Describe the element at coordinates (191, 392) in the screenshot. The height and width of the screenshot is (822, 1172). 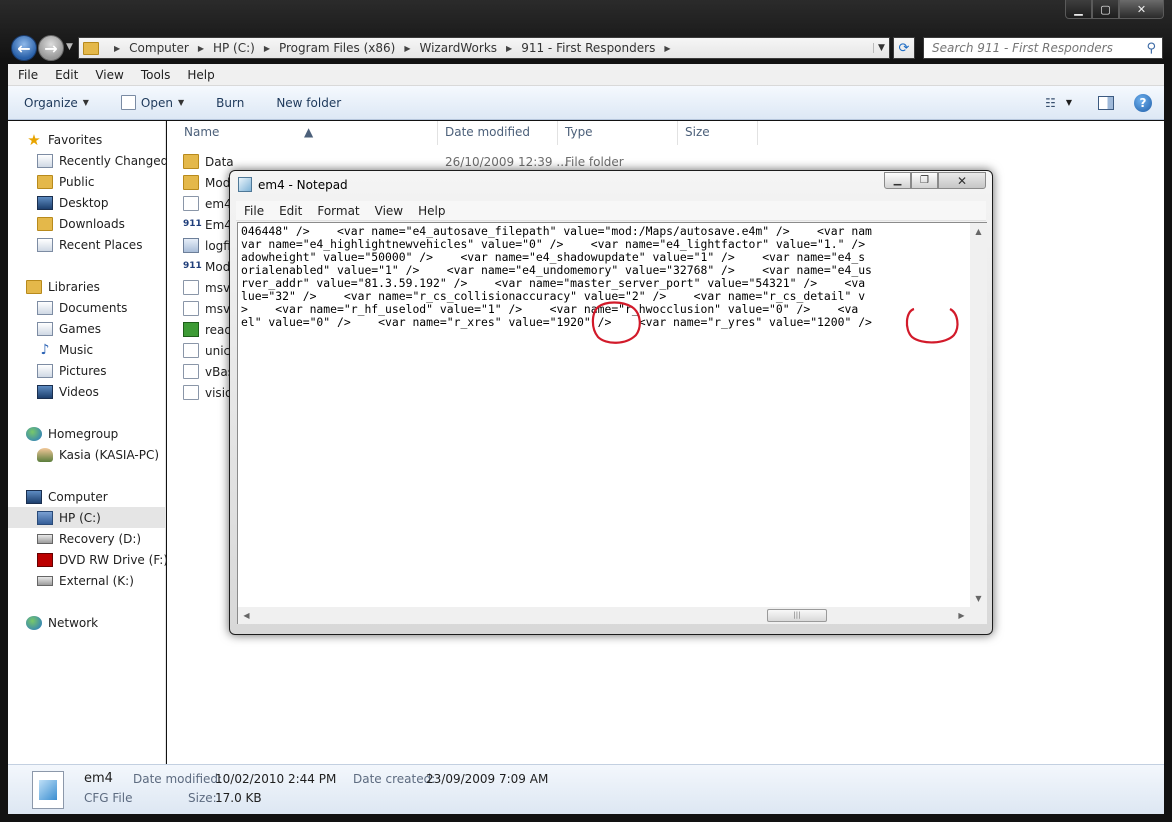
I see `dll-file-icon` at that location.